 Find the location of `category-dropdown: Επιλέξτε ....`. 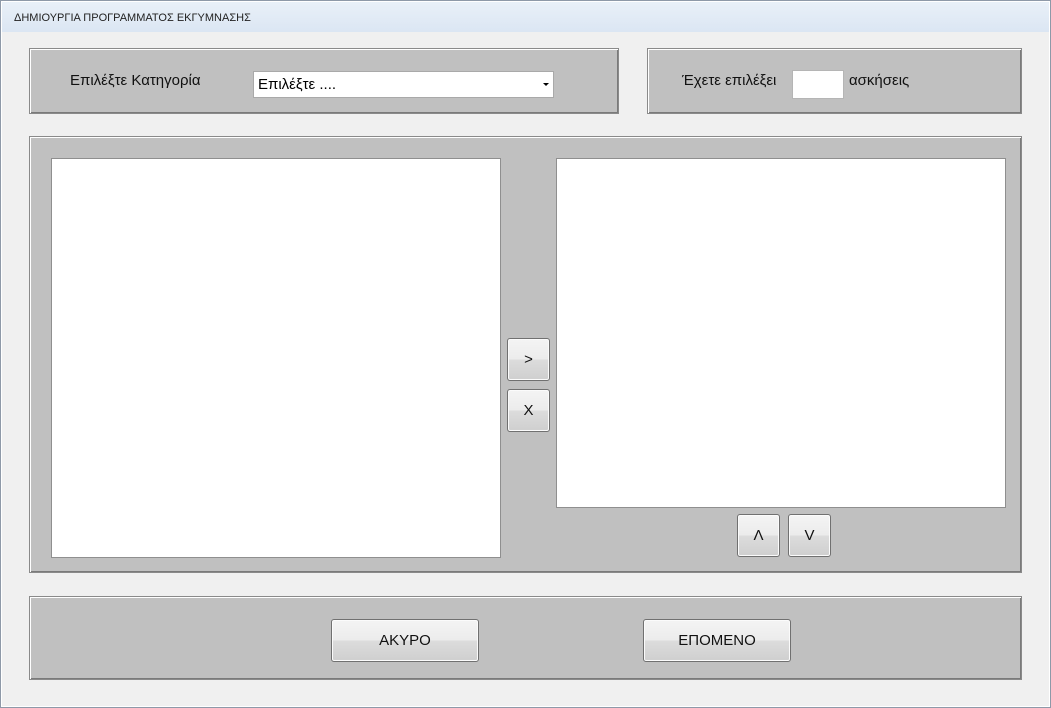

category-dropdown: Επιλέξτε .... is located at coordinates (403, 84).